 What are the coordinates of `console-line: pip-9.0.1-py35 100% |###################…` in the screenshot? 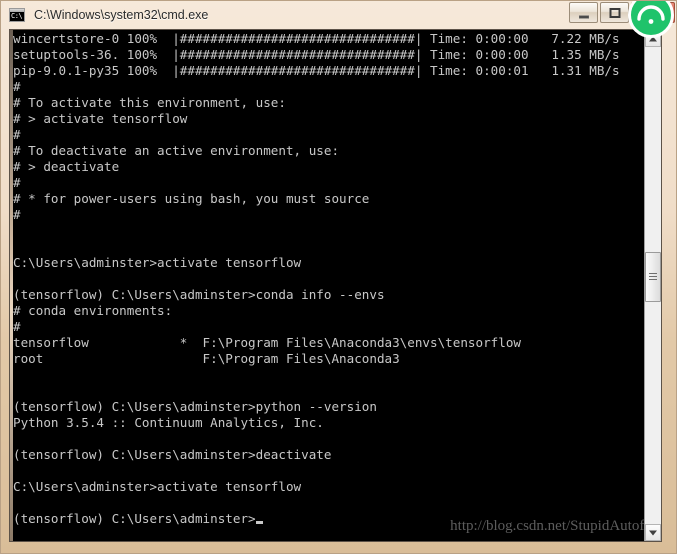 It's located at (316, 70).